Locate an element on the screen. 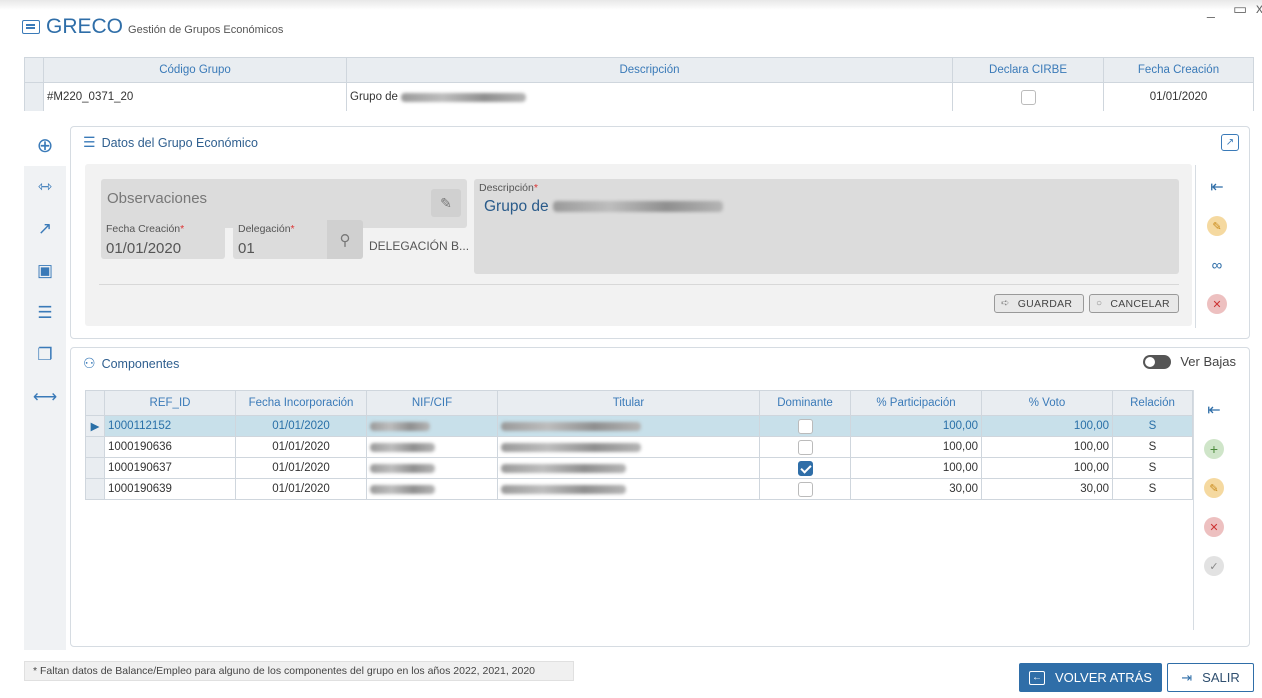 This screenshot has height=698, width=1262. cell-ref-id: 1000112152 is located at coordinates (170, 426).